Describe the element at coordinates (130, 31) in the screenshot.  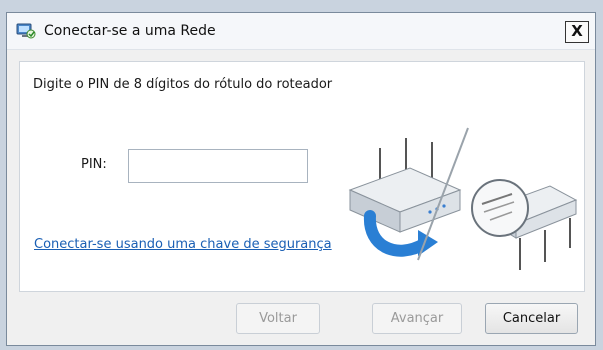
I see `window-title: Conectar-se a uma Rede` at that location.